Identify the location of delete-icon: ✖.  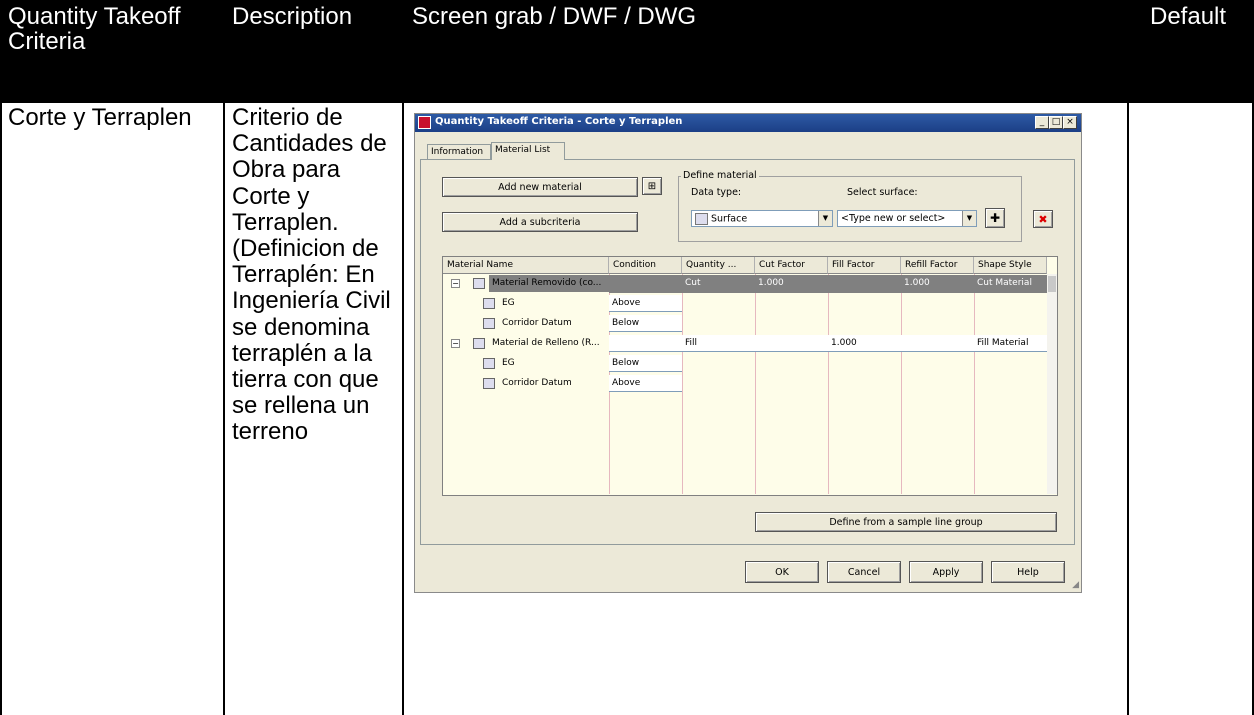
(1043, 219).